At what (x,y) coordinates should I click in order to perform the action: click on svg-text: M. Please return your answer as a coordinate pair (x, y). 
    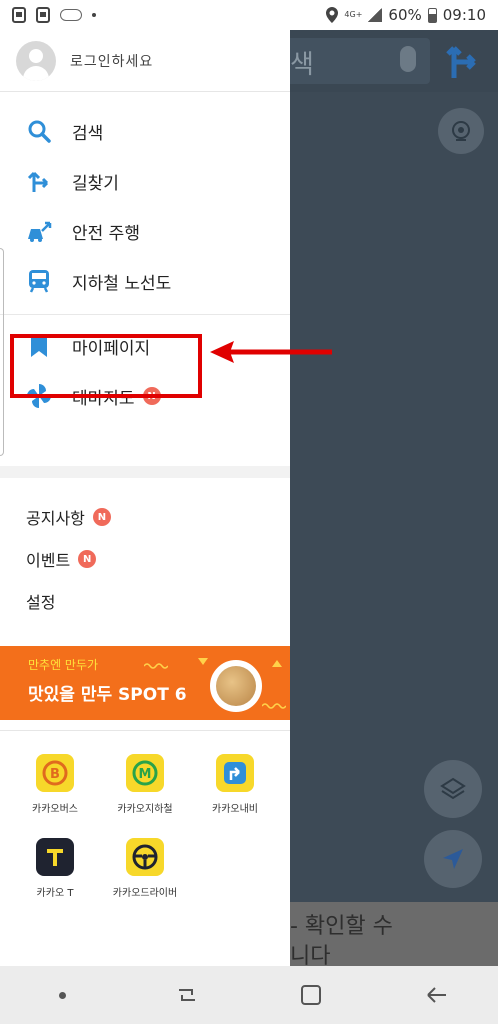
    Looking at the image, I should click on (145, 774).